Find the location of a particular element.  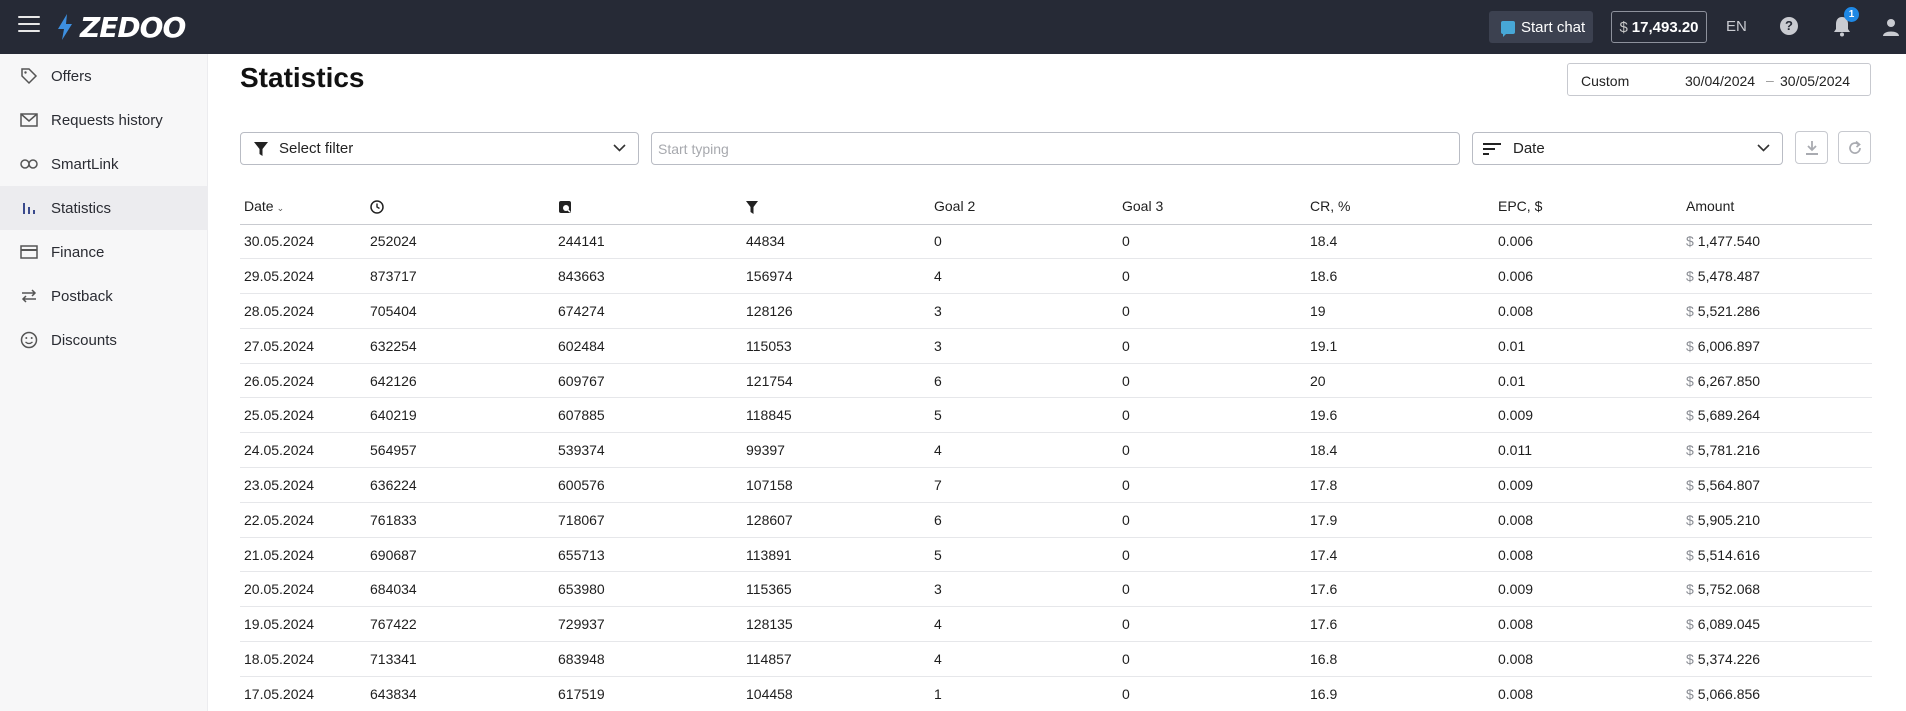

cell-date: 24.05.2024 is located at coordinates (303, 450).